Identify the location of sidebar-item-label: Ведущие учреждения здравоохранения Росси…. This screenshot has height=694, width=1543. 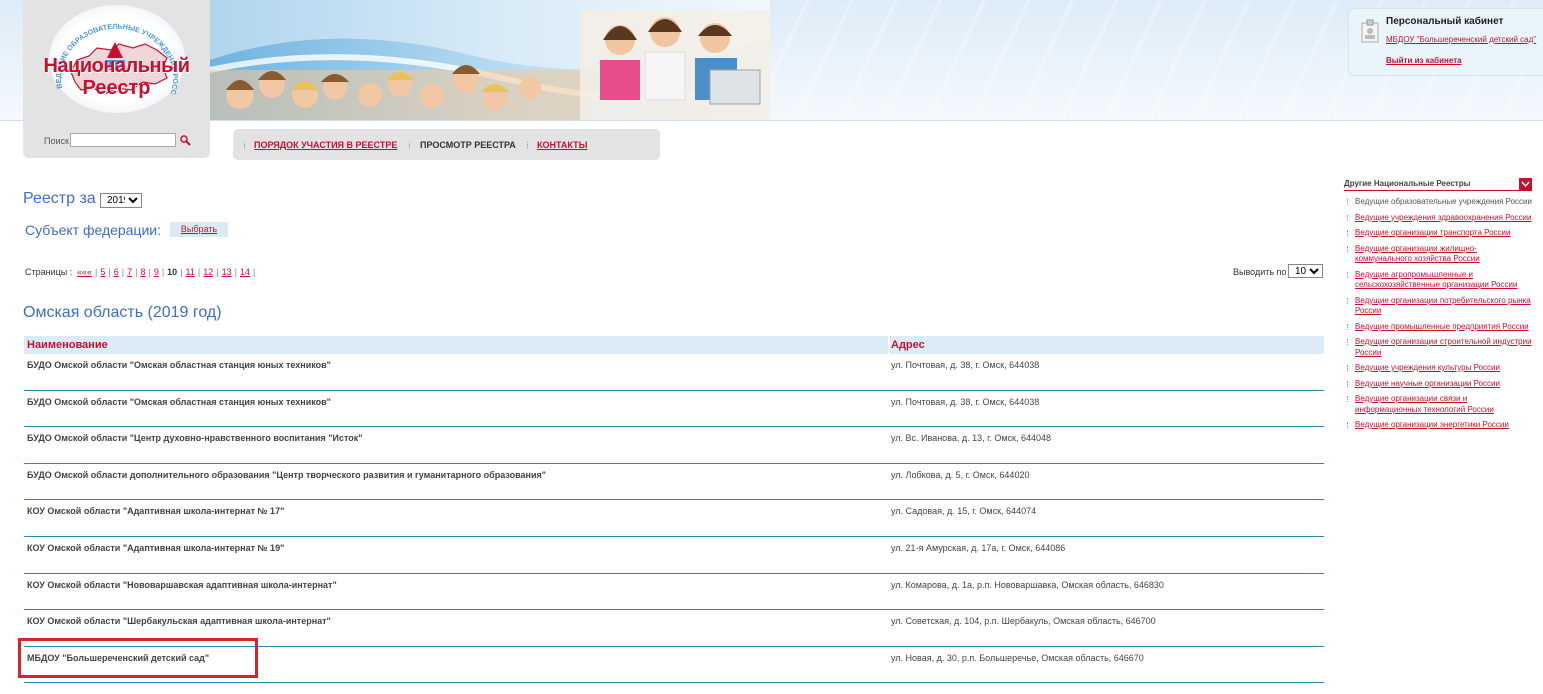
(1443, 217).